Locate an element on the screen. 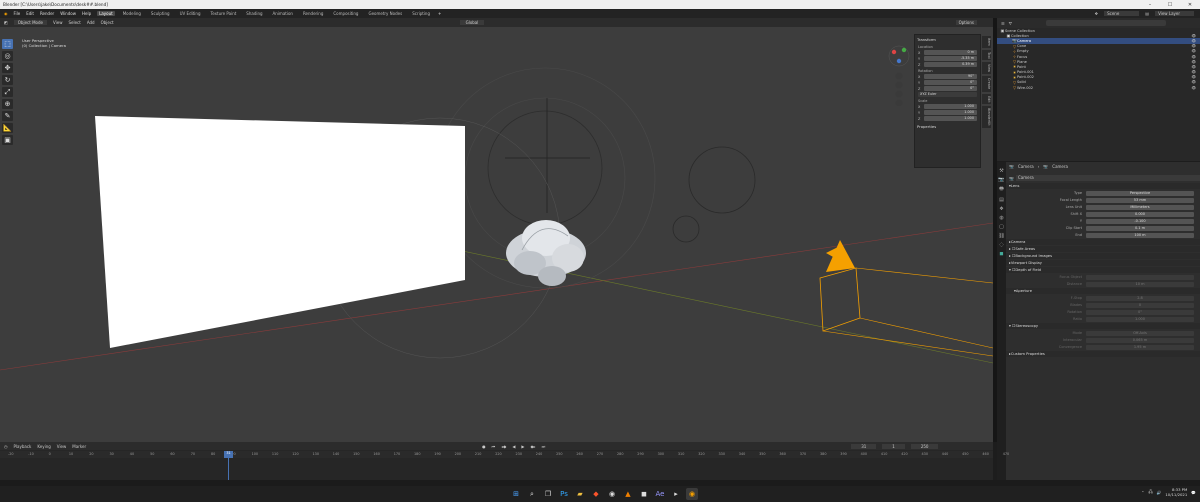 This screenshot has width=1200, height=502. rotate-icon: ↻ is located at coordinates (7, 80).